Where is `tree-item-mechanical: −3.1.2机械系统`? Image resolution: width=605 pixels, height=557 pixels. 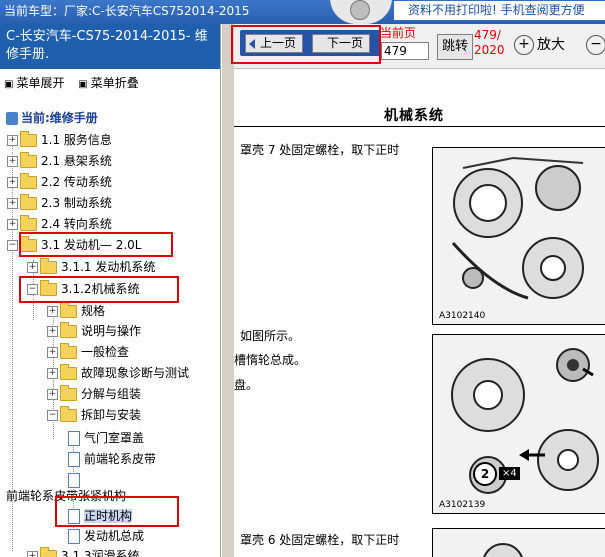
tree-item-mechanical: −3.1.2机械系统 is located at coordinates (83, 289).